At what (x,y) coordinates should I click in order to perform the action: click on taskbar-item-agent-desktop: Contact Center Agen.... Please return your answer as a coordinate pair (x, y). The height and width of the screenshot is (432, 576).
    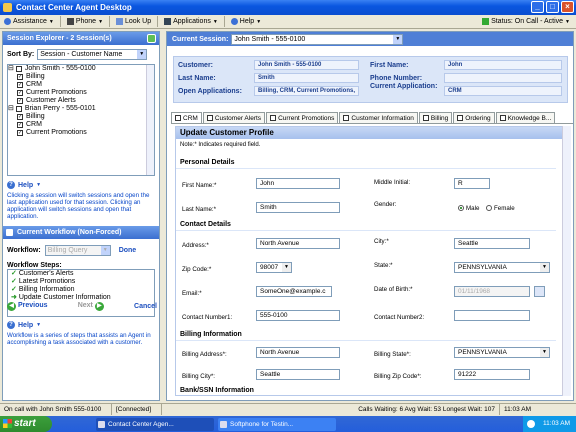
    Looking at the image, I should click on (155, 424).